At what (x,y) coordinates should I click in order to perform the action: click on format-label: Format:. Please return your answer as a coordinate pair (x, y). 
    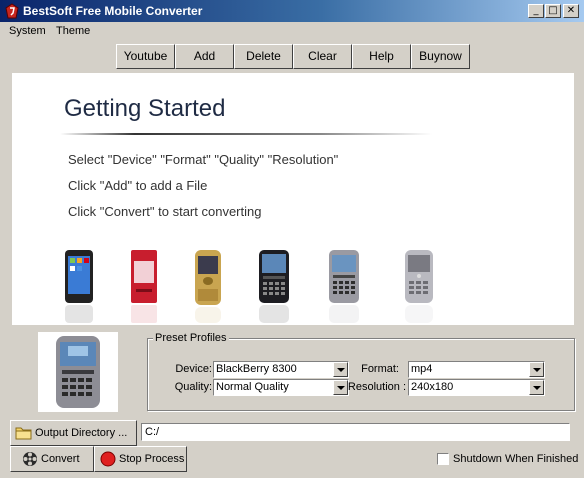
    Looking at the image, I should click on (380, 369).